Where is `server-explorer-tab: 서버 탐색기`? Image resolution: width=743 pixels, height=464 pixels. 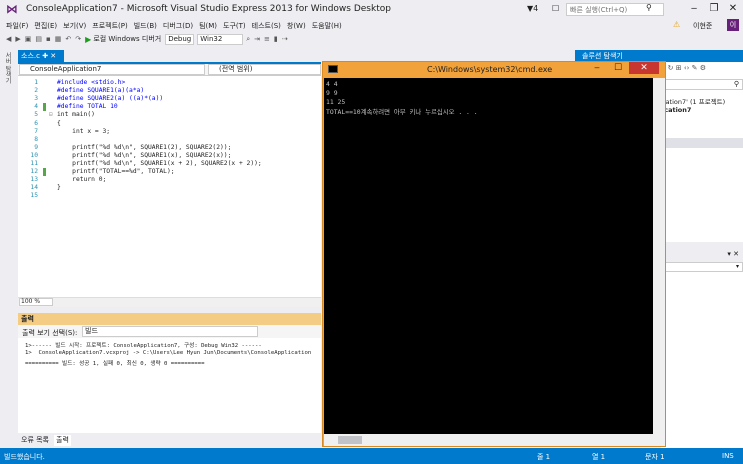
server-explorer-tab: 서버 탐색기 is located at coordinates (7, 68).